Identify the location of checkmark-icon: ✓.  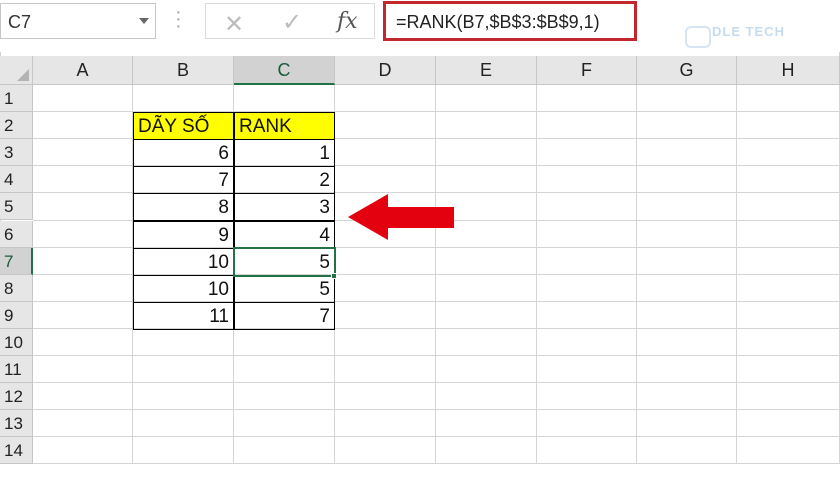
(292, 22).